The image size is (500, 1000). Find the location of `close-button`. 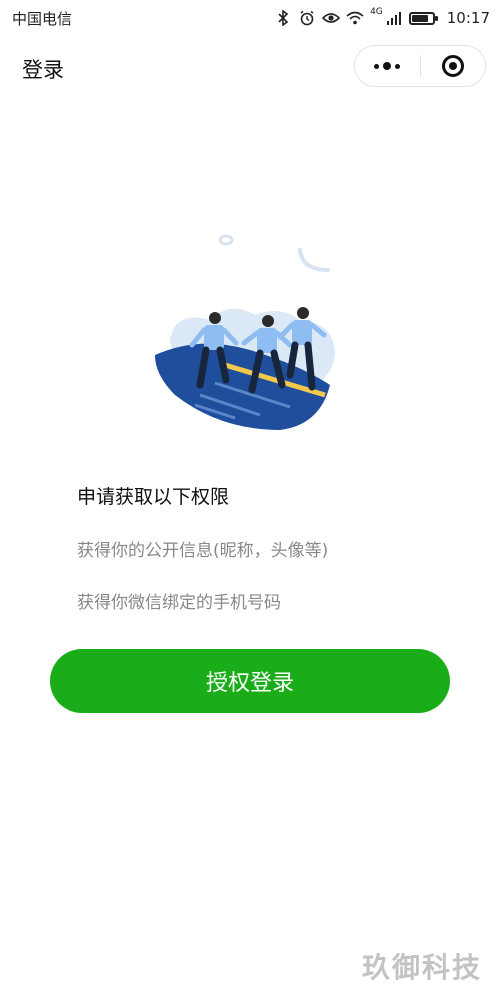

close-button is located at coordinates (453, 66).